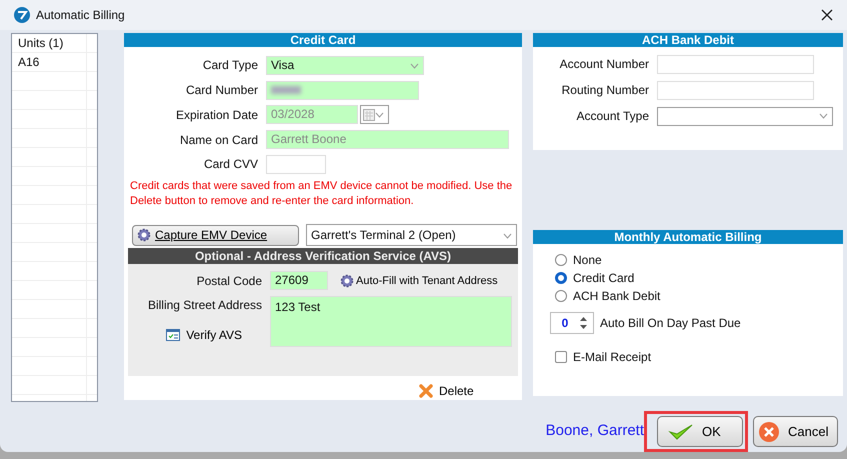  Describe the element at coordinates (735, 90) in the screenshot. I see `routing-number-field` at that location.